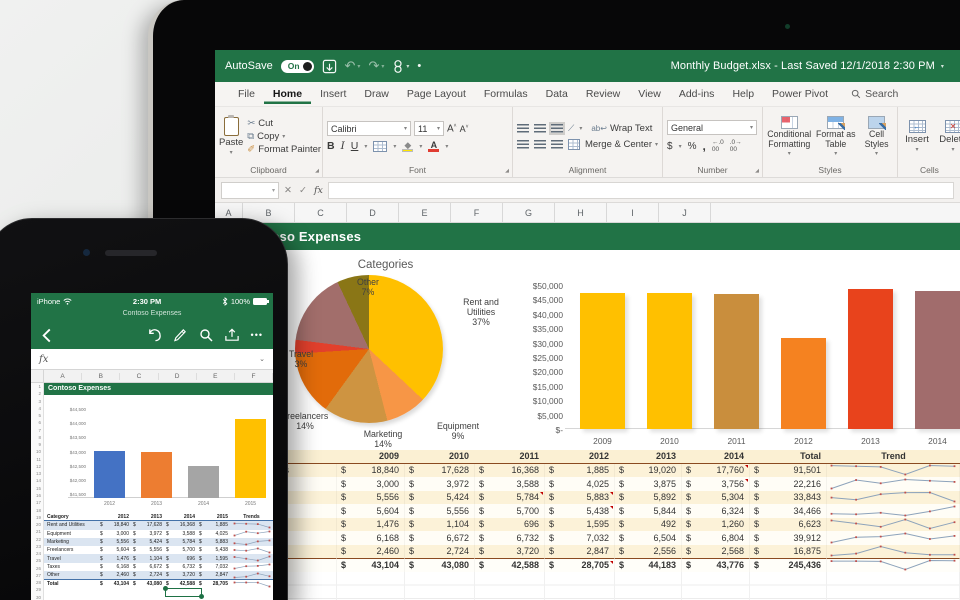 The height and width of the screenshot is (600, 960). I want to click on phone-row-number: 29, so click(36, 589).